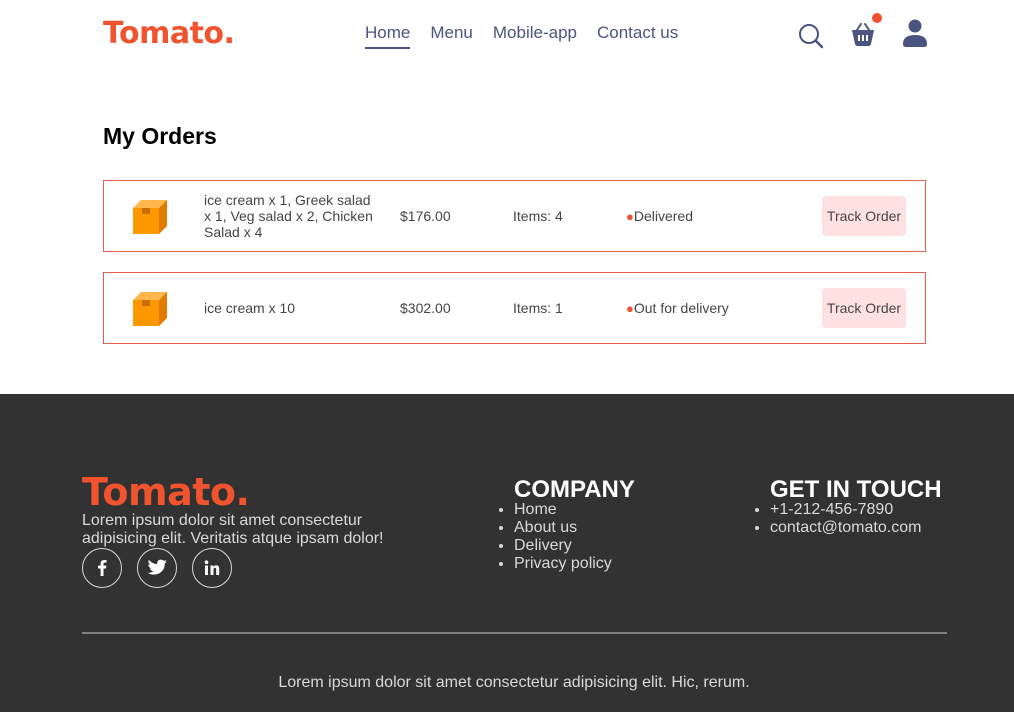  Describe the element at coordinates (563, 510) in the screenshot. I see `footer-link-home: Home` at that location.